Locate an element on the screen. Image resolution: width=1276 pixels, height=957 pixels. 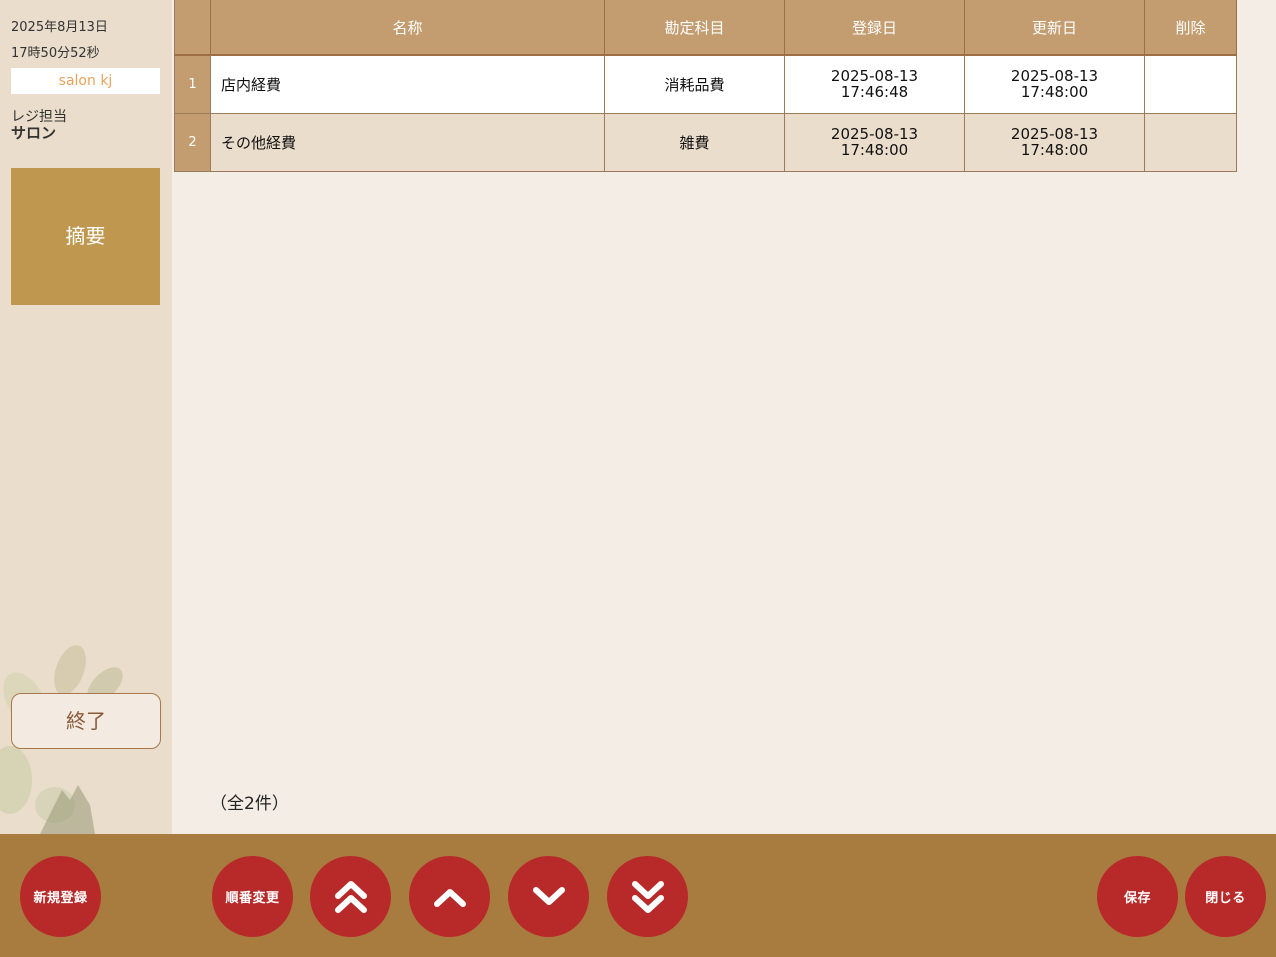
close-button: 閉じる is located at coordinates (1225, 896).